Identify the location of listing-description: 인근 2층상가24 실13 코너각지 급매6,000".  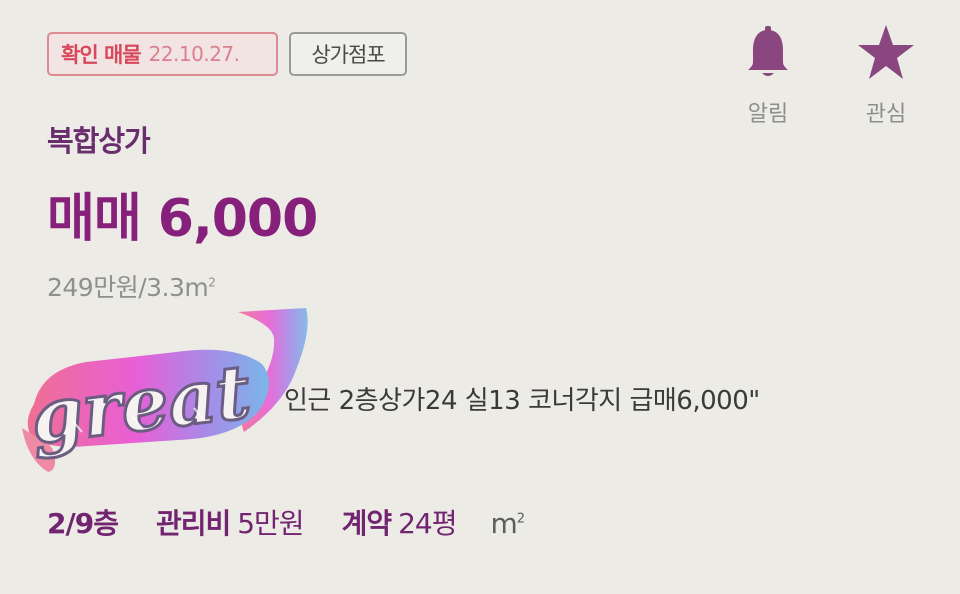
(522, 401).